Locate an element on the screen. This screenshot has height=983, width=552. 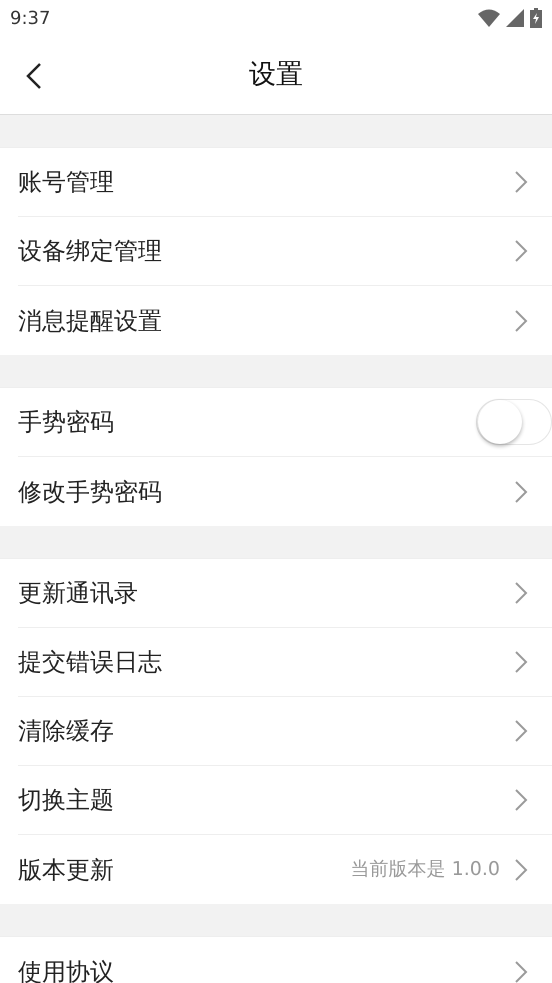
row-label: 清除缓存 is located at coordinates (66, 731).